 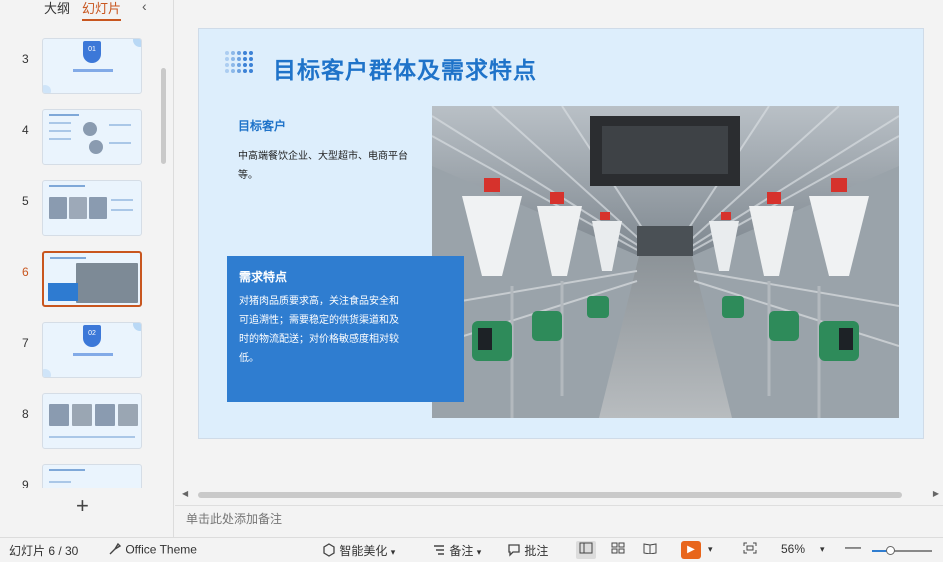 I want to click on zoom-slider, so click(x=902, y=550).